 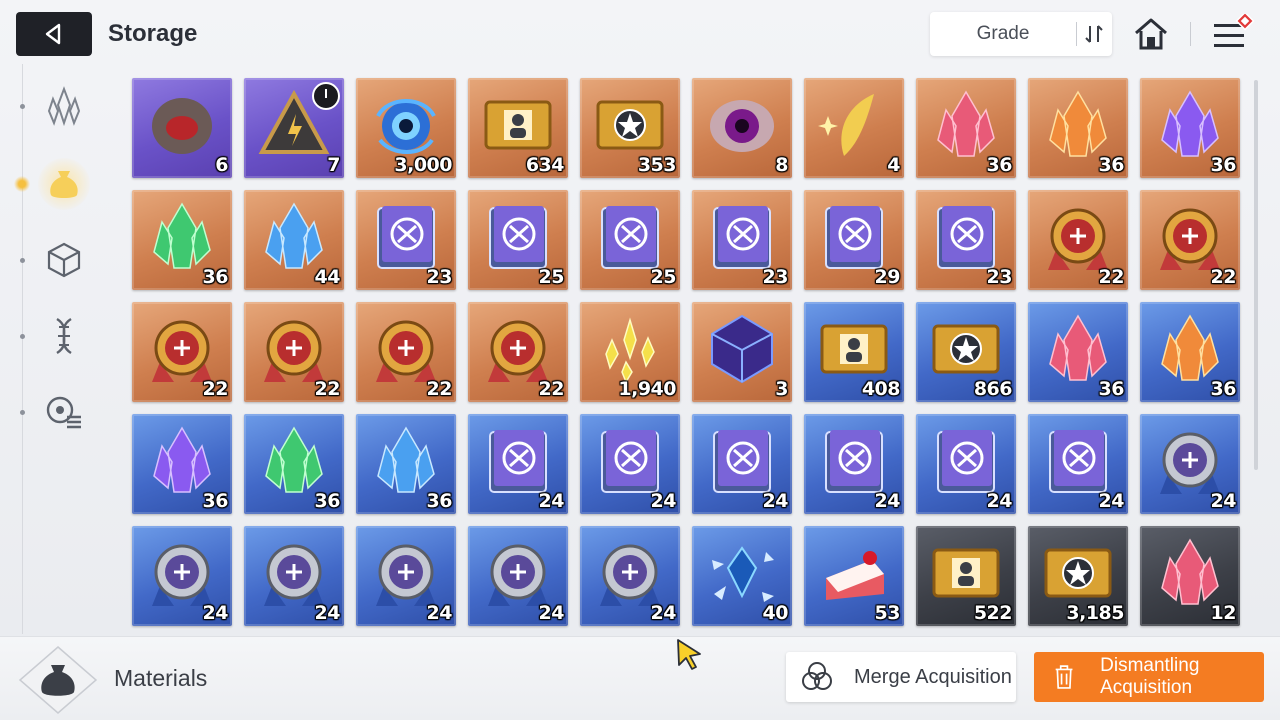 I want to click on item-quantity: 634, so click(x=545, y=165).